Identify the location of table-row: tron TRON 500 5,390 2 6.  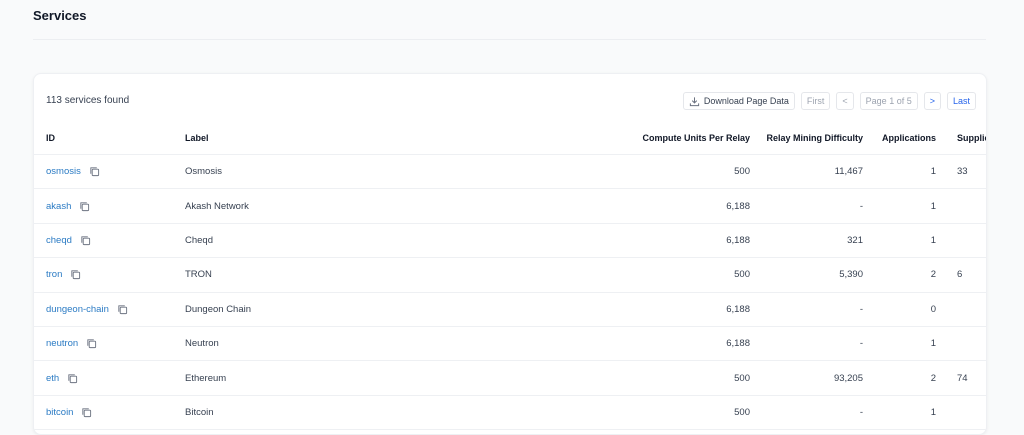
(510, 275).